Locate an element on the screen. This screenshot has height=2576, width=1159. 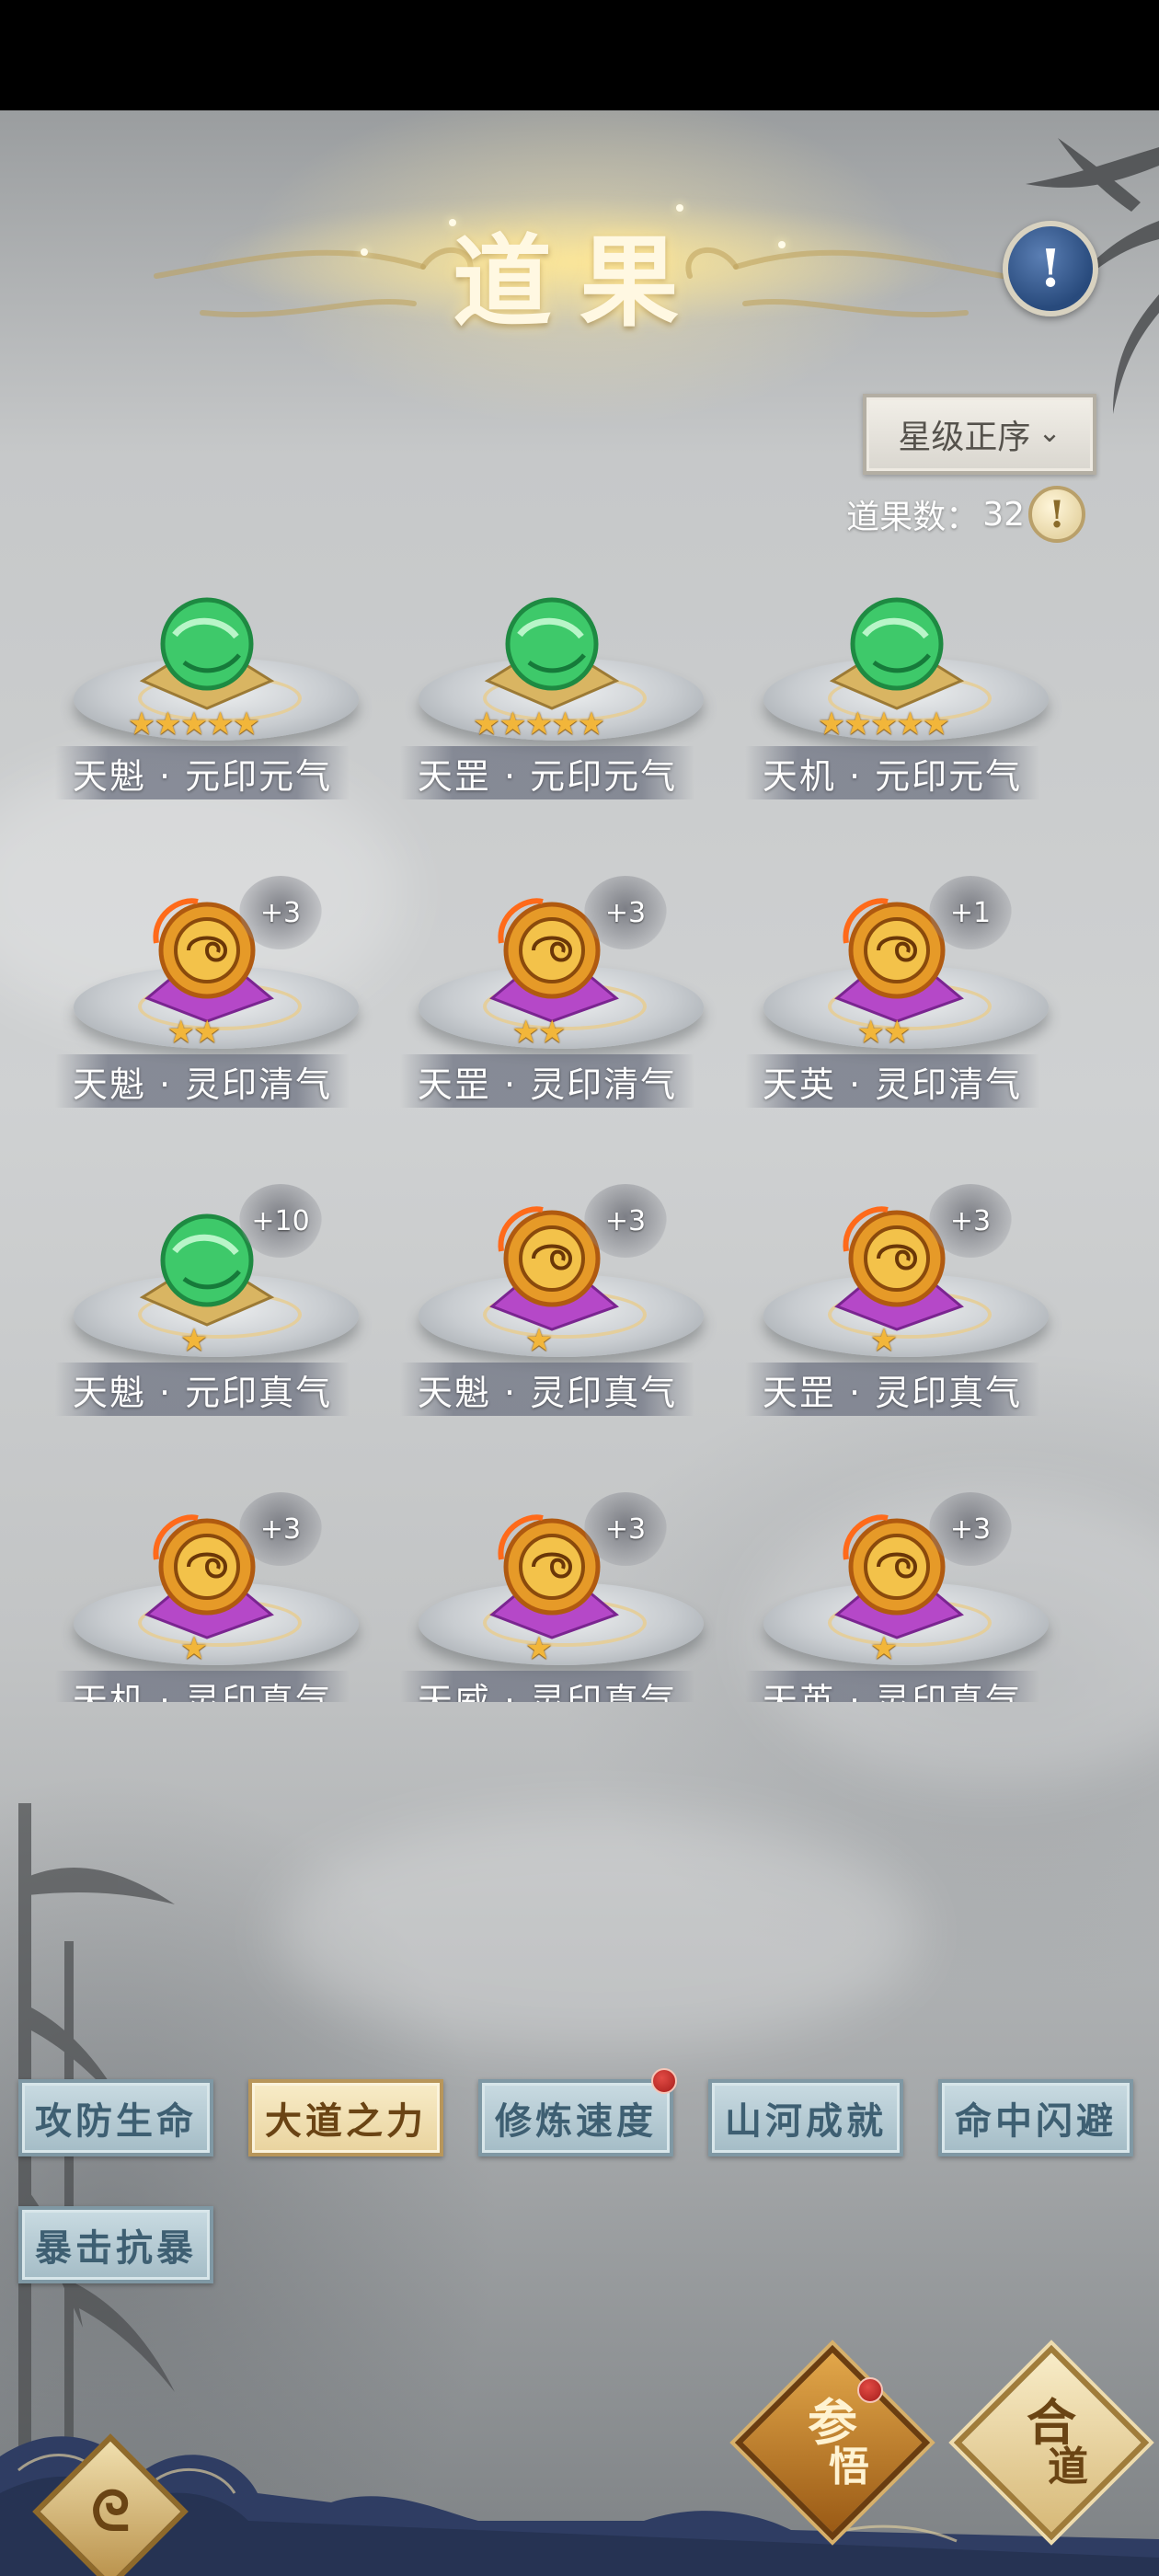
tab-category: 山河成就 is located at coordinates (805, 2117).